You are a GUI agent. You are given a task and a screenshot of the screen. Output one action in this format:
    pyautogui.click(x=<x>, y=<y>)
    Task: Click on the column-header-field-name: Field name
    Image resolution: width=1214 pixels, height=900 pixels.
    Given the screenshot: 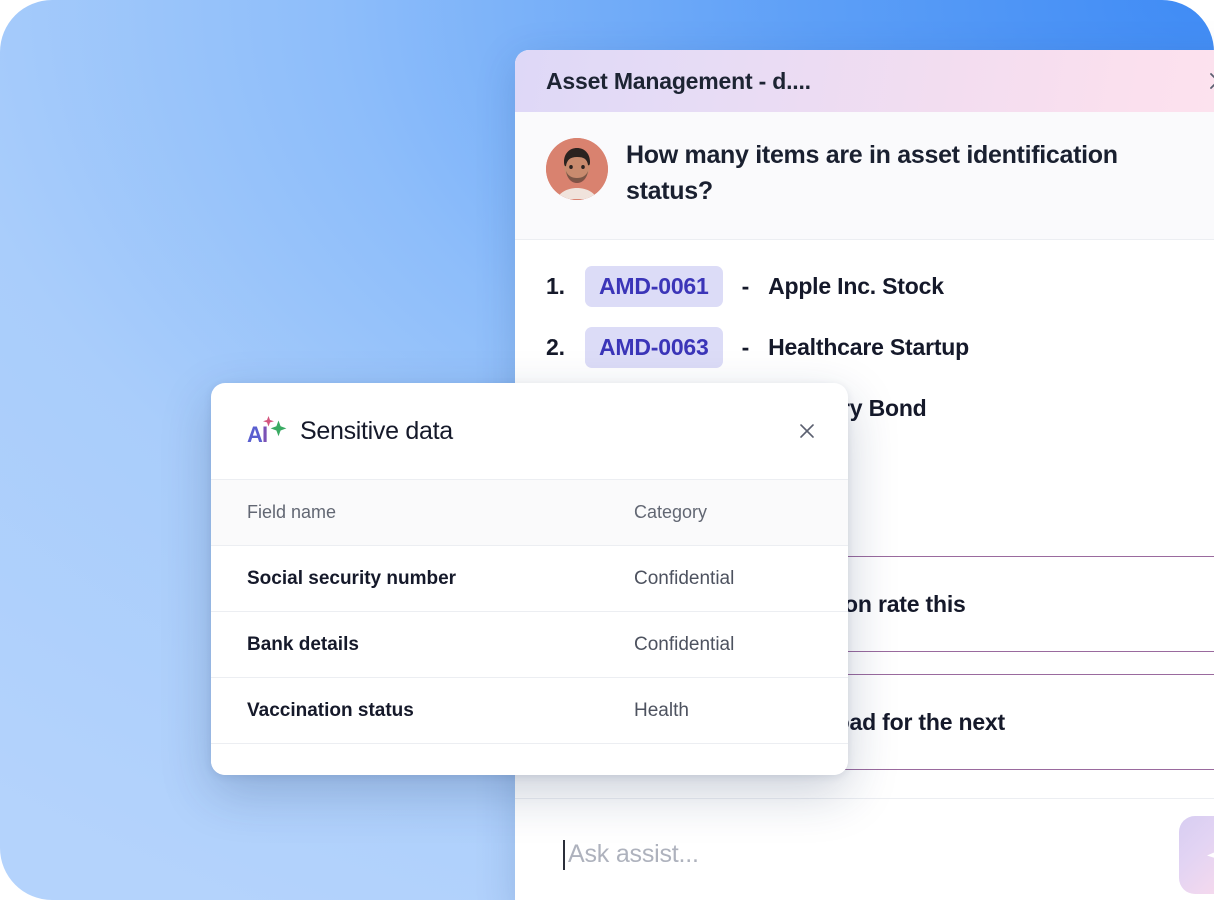 What is the action you would take?
    pyautogui.click(x=292, y=512)
    